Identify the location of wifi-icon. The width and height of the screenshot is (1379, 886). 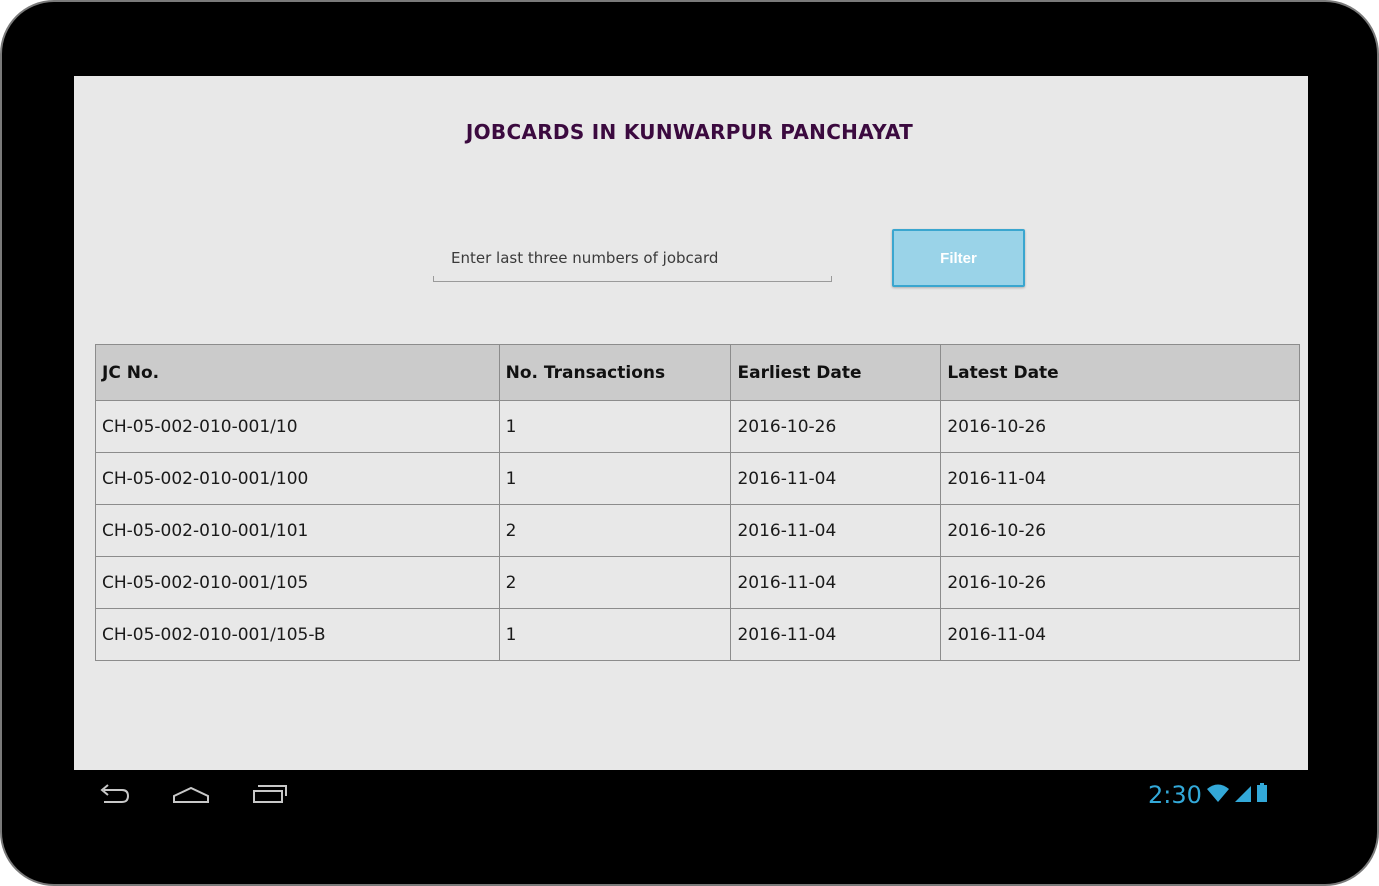
(1218, 795).